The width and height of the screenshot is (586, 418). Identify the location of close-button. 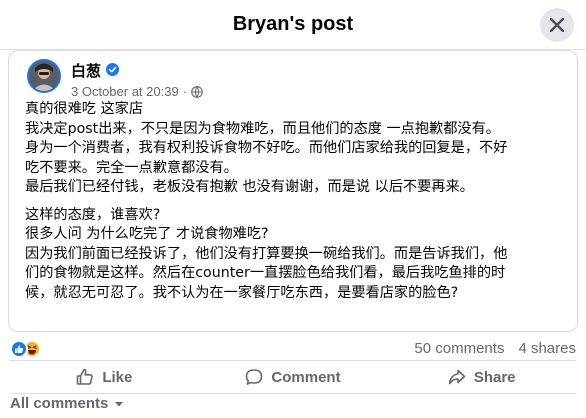
(557, 25).